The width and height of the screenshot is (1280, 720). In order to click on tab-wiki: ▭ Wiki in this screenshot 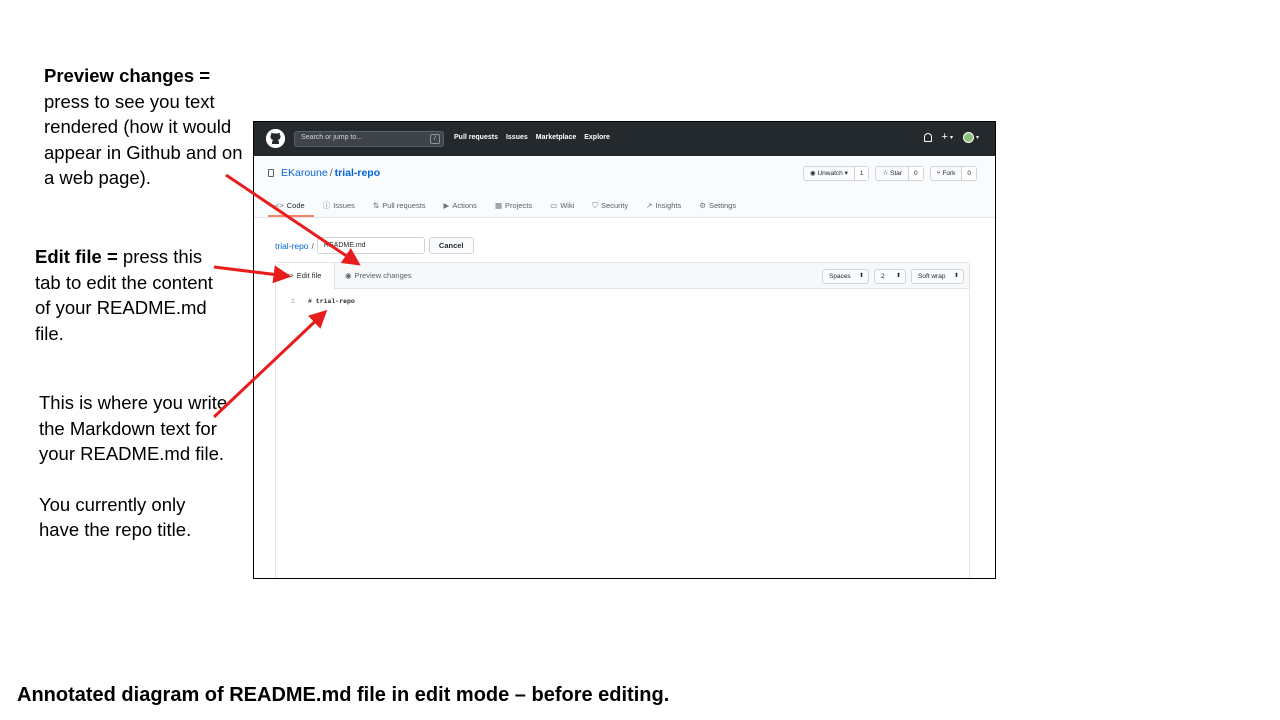, I will do `click(562, 208)`.